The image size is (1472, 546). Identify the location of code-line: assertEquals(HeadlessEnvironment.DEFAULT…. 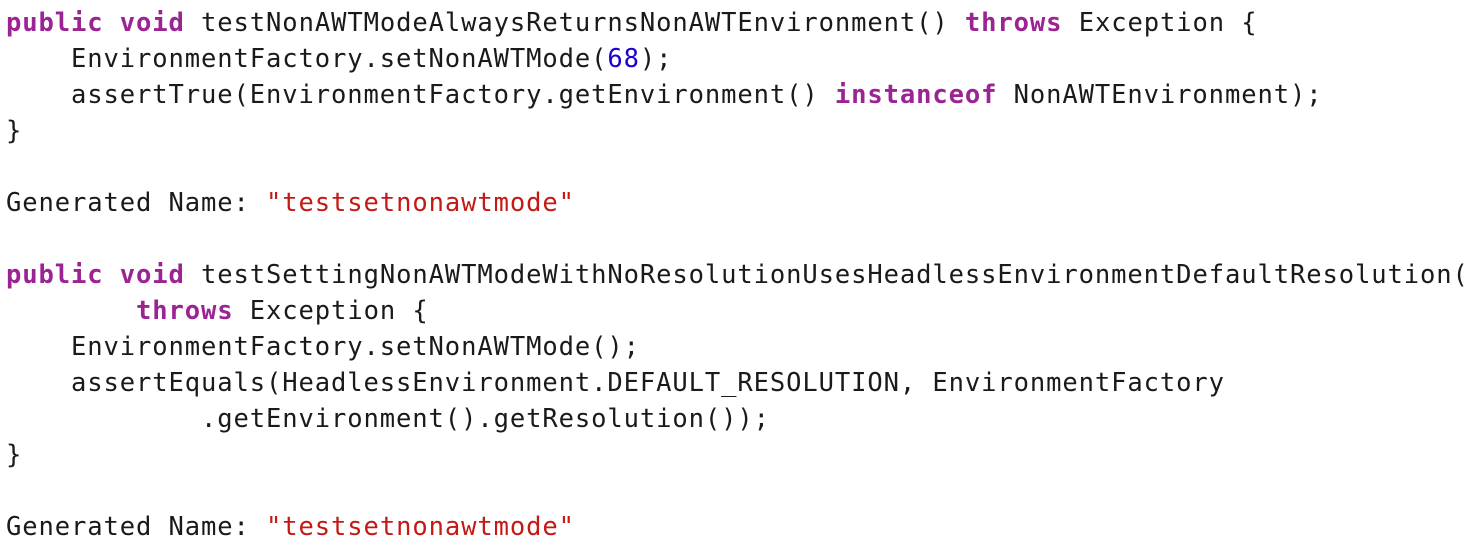
(739, 383).